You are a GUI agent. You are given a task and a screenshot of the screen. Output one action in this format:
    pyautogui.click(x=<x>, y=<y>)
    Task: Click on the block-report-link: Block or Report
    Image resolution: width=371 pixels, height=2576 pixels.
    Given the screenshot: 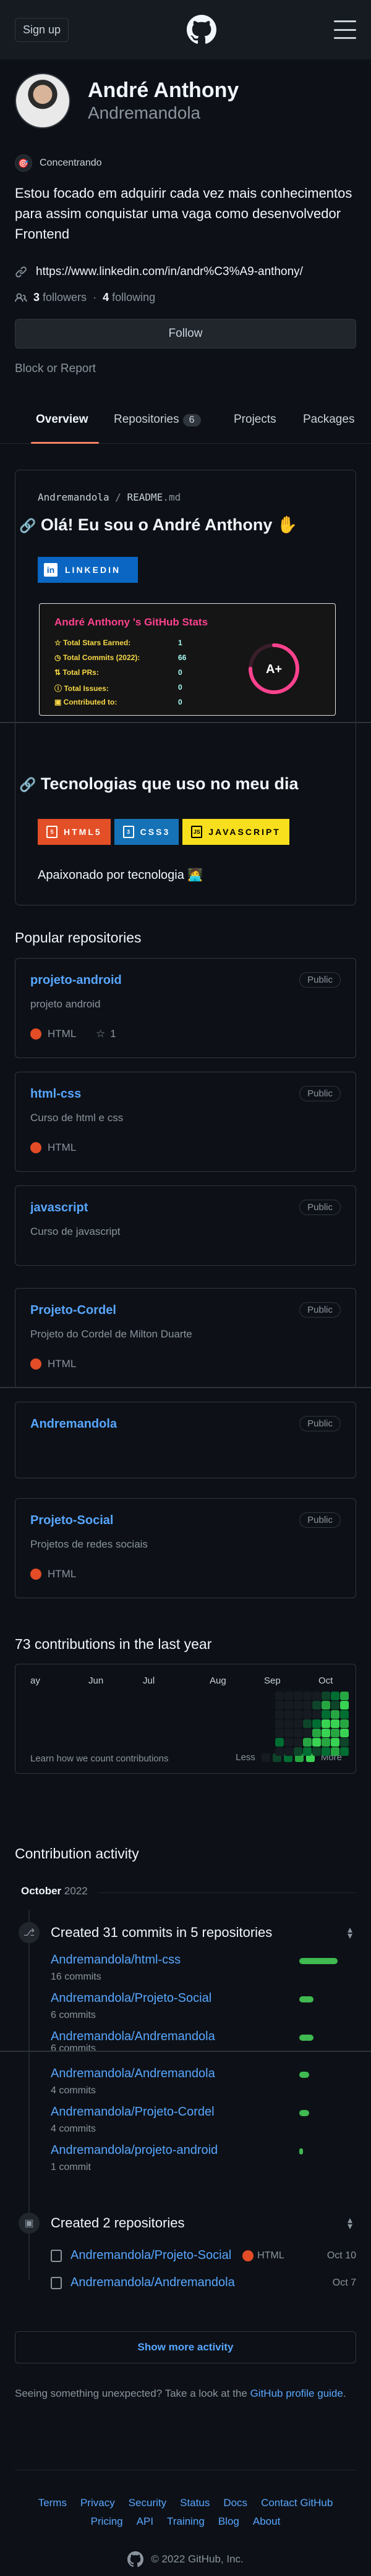 What is the action you would take?
    pyautogui.click(x=185, y=369)
    